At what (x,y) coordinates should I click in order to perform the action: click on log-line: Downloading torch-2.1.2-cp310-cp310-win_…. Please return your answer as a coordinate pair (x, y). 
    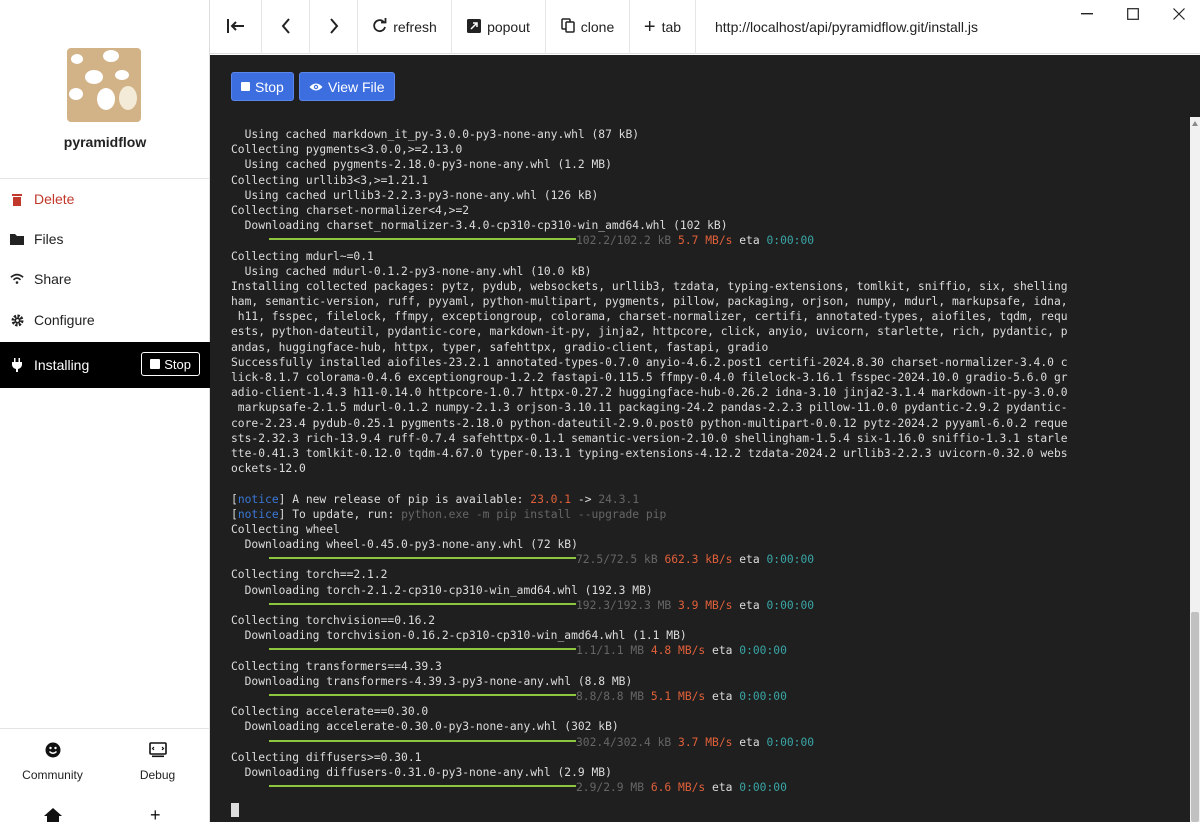
    Looking at the image, I should click on (442, 590).